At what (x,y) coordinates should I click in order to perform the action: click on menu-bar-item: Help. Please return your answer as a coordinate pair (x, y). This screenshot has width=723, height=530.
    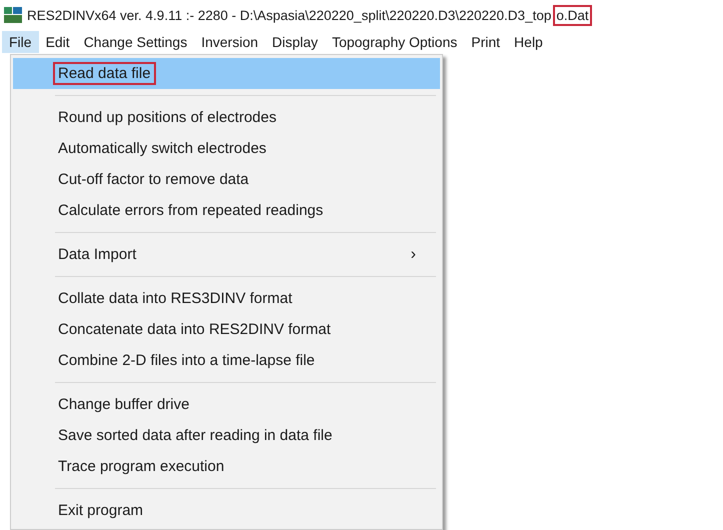
    Looking at the image, I should click on (528, 42).